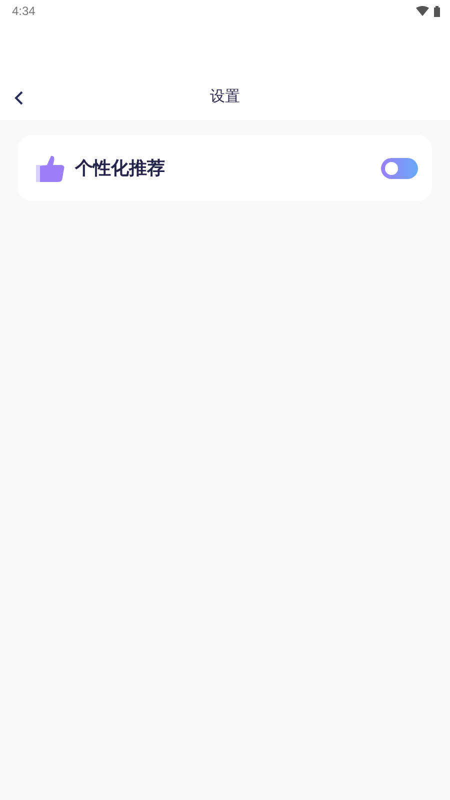  I want to click on battery-icon, so click(437, 11).